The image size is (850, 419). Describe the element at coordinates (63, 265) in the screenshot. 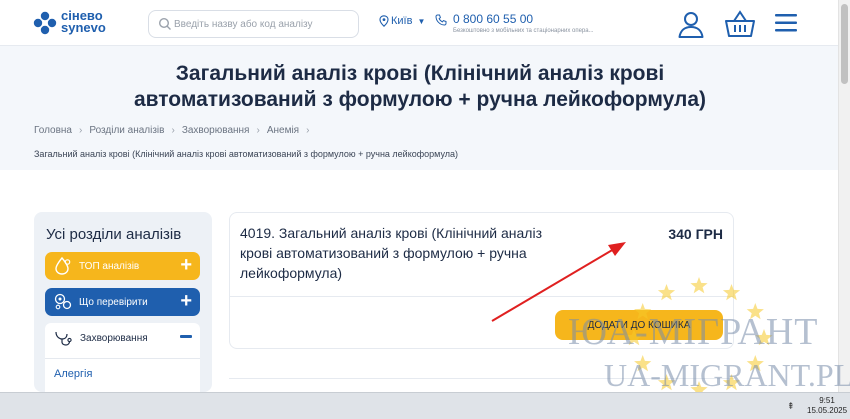

I see `drop-icon` at that location.